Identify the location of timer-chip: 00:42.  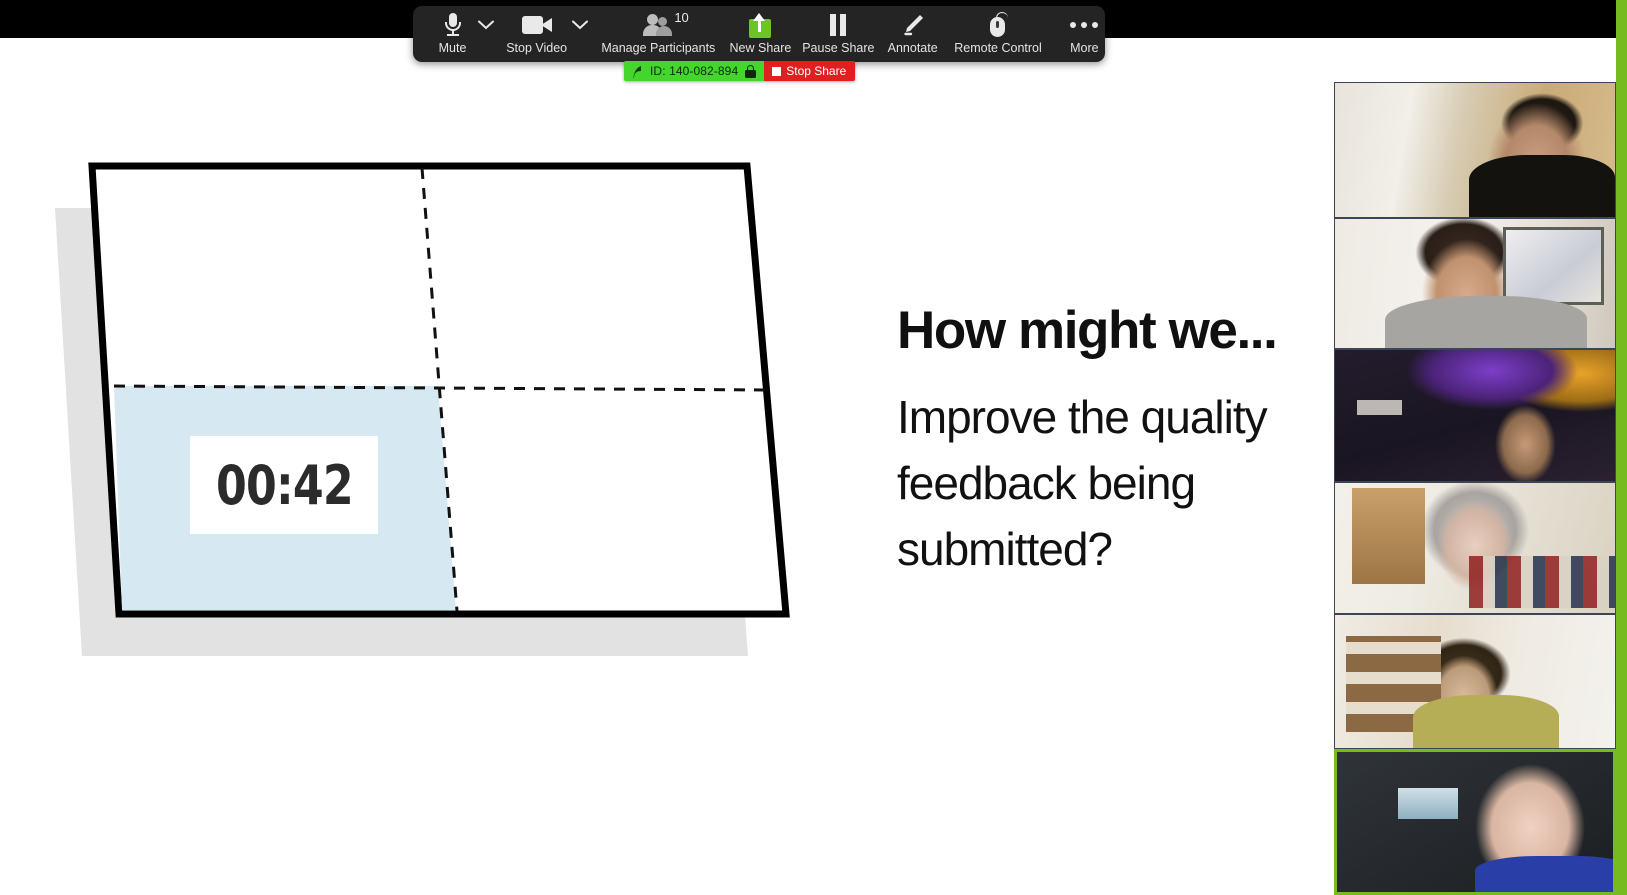
(284, 485).